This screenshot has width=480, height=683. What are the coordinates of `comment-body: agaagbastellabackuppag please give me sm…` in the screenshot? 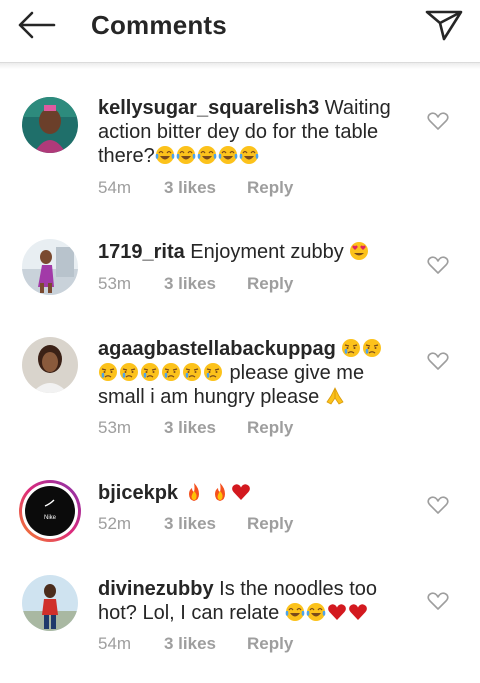 It's located at (253, 373).